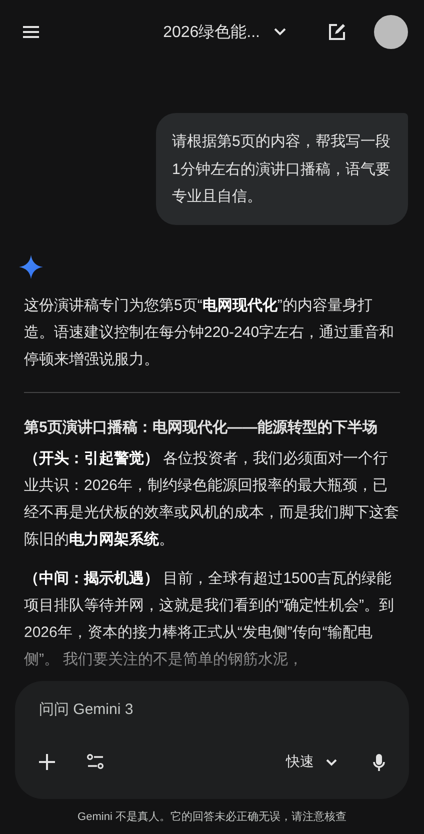 This screenshot has width=424, height=834. What do you see at coordinates (379, 762) in the screenshot?
I see `microphone-icon` at bounding box center [379, 762].